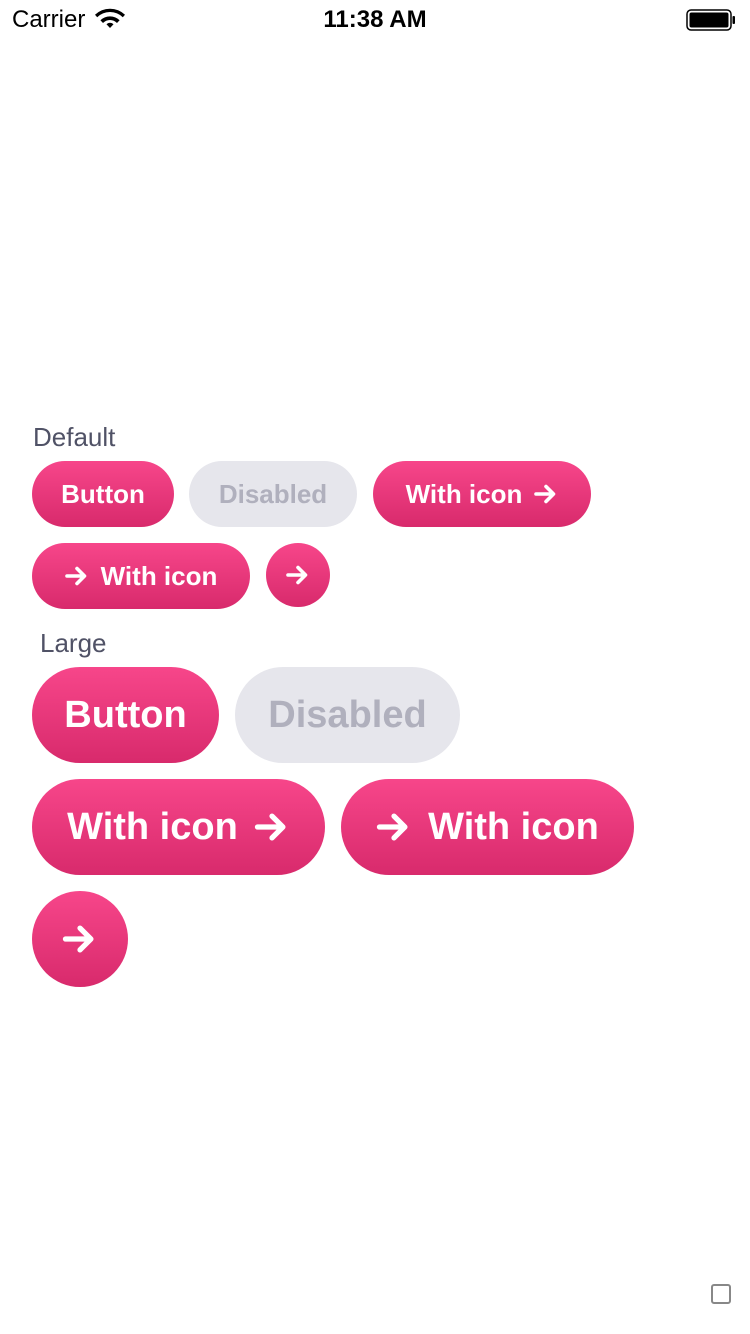  I want to click on status-time: 11:38 AM, so click(375, 19).